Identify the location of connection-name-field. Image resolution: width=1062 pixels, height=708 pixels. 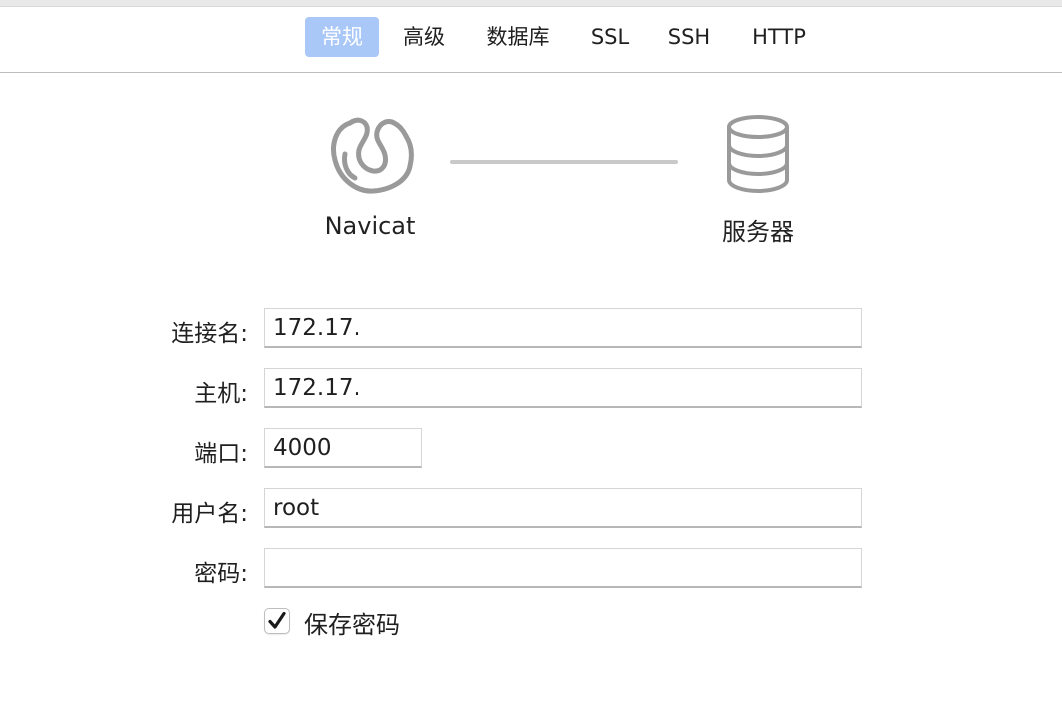
(563, 328).